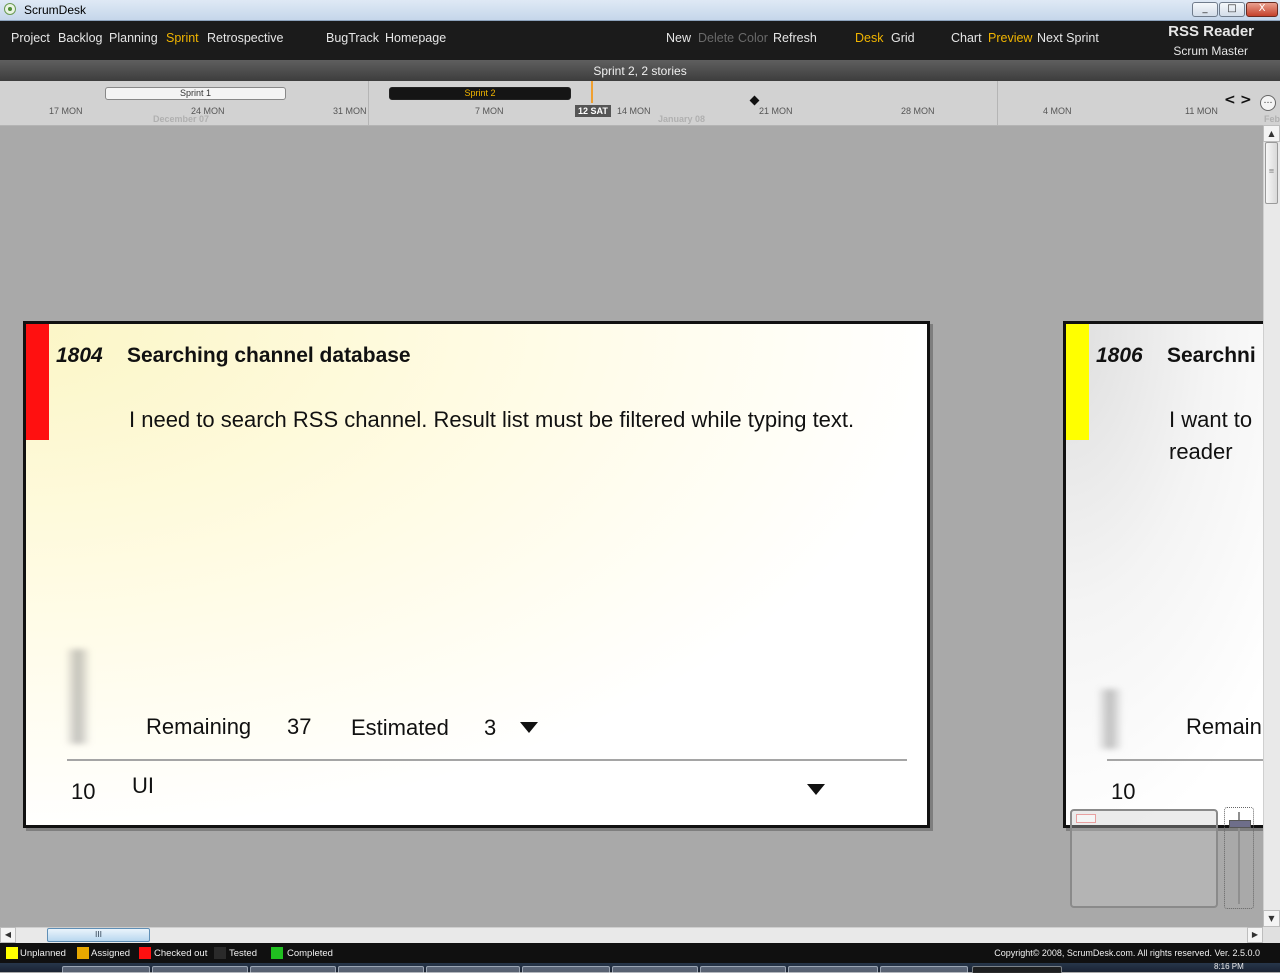  I want to click on remaining-value: 37, so click(299, 727).